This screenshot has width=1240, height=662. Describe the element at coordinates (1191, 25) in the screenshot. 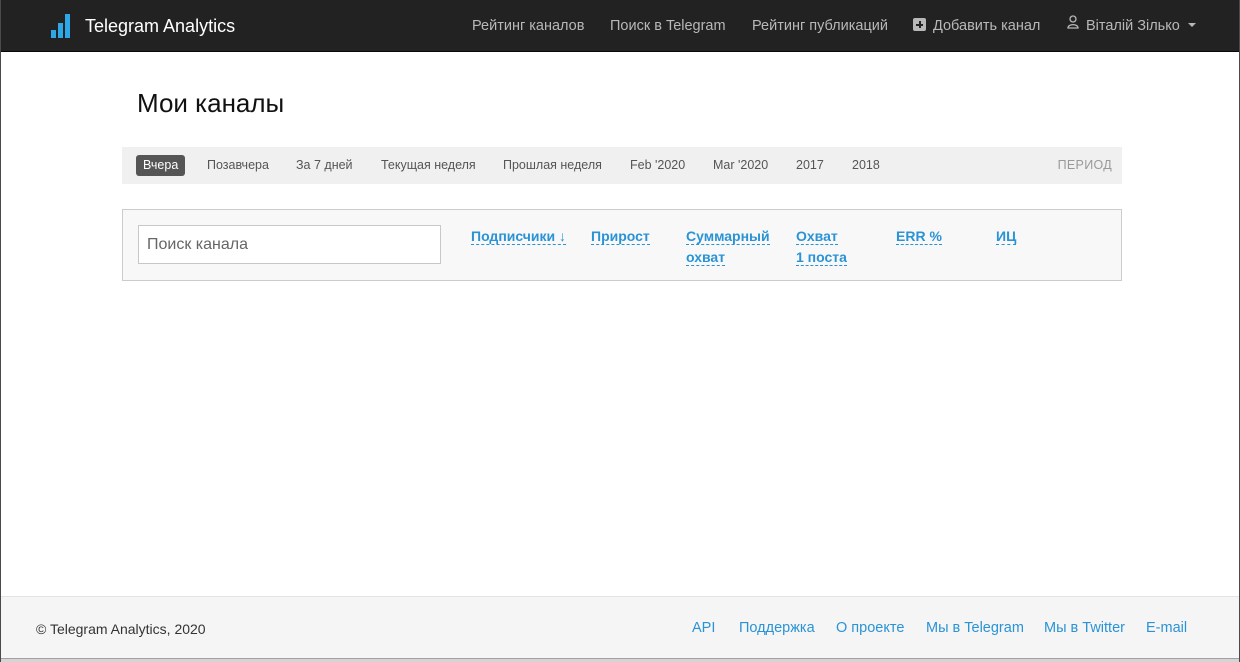

I see `caret-down-icon` at that location.